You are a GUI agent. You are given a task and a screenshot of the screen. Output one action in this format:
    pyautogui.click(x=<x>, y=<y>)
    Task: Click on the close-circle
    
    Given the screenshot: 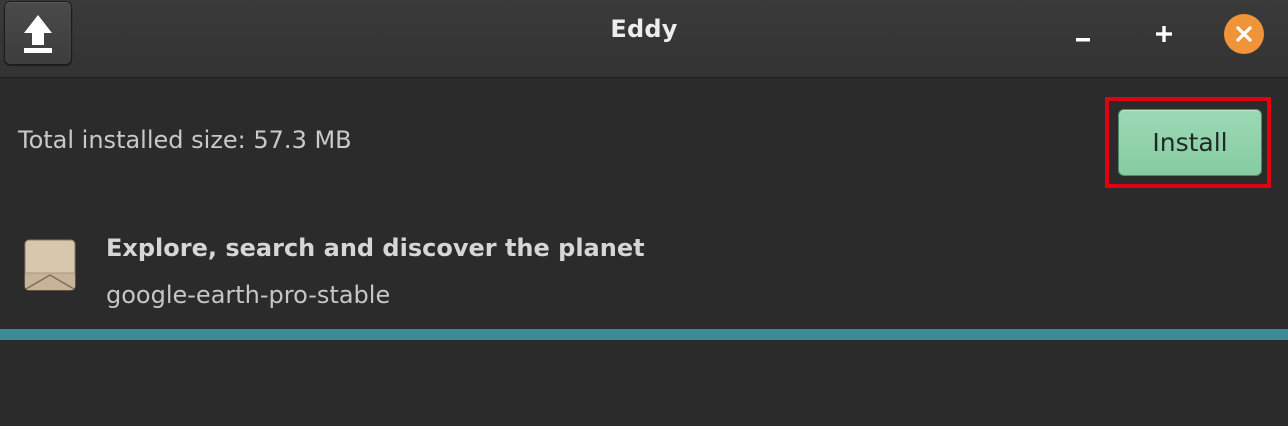 What is the action you would take?
    pyautogui.click(x=1244, y=34)
    